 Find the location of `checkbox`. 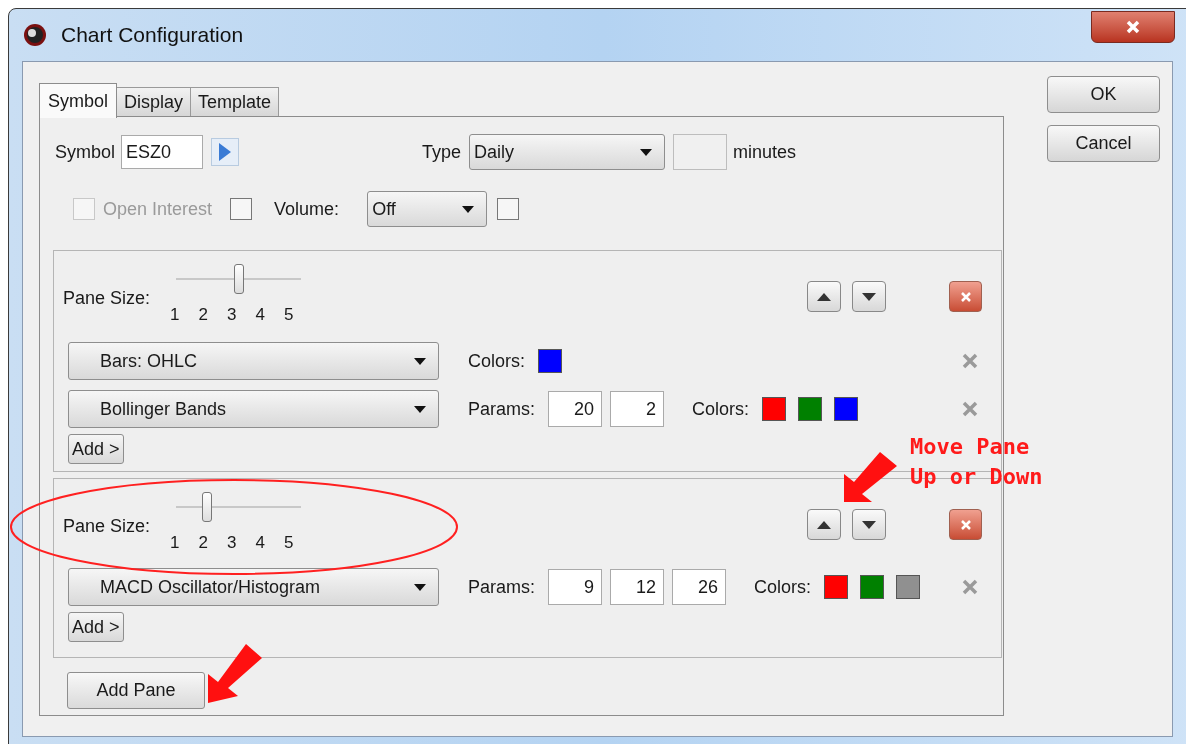

checkbox is located at coordinates (508, 209).